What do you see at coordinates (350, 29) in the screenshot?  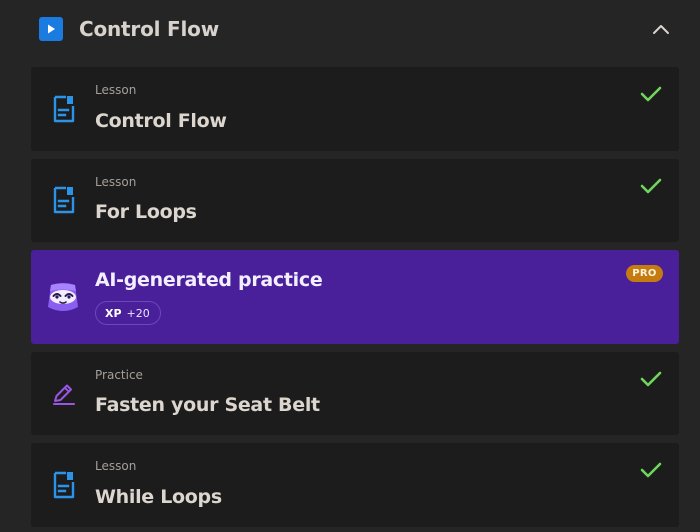 I see `section-header: Control Flow` at bounding box center [350, 29].